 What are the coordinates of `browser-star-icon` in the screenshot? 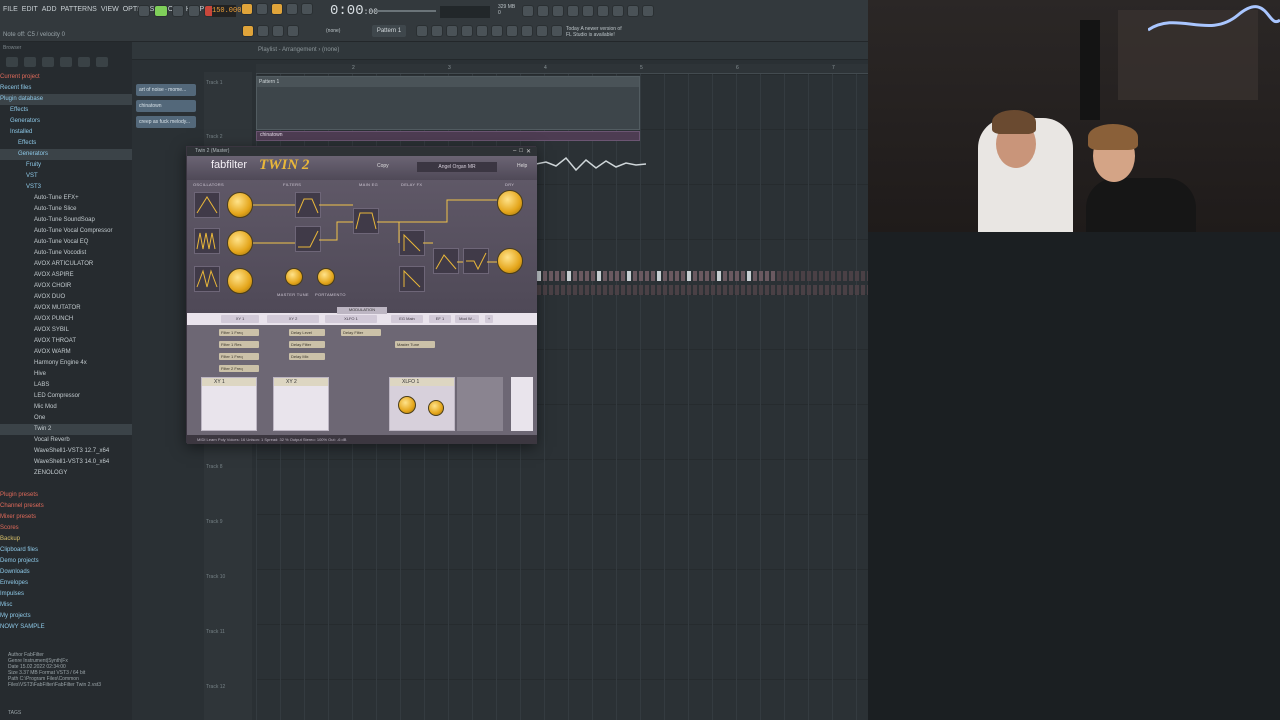 It's located at (102, 62).